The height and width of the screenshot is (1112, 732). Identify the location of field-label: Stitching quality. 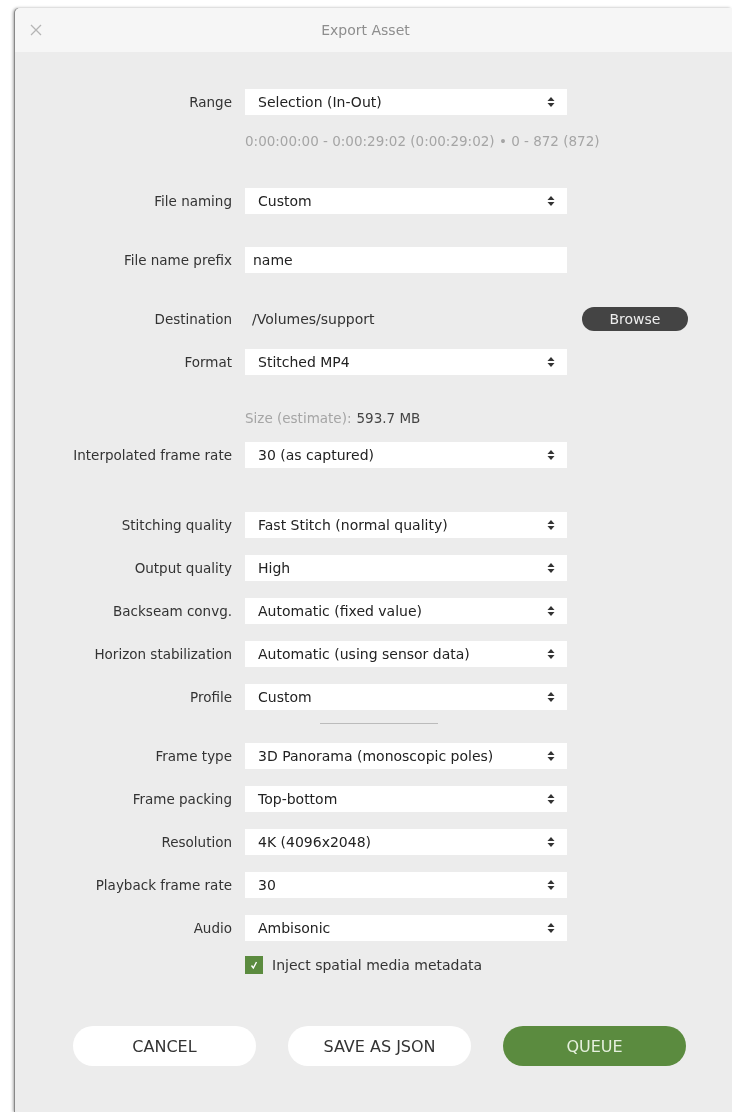
(176, 525).